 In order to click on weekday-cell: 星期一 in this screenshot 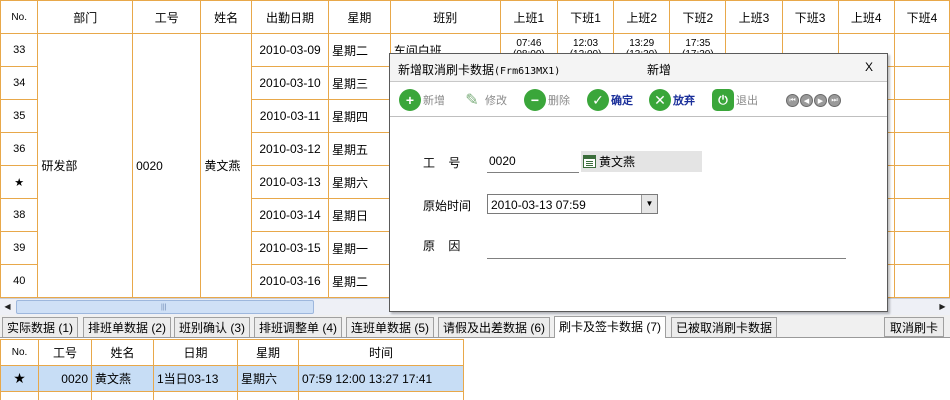, I will do `click(359, 248)`.